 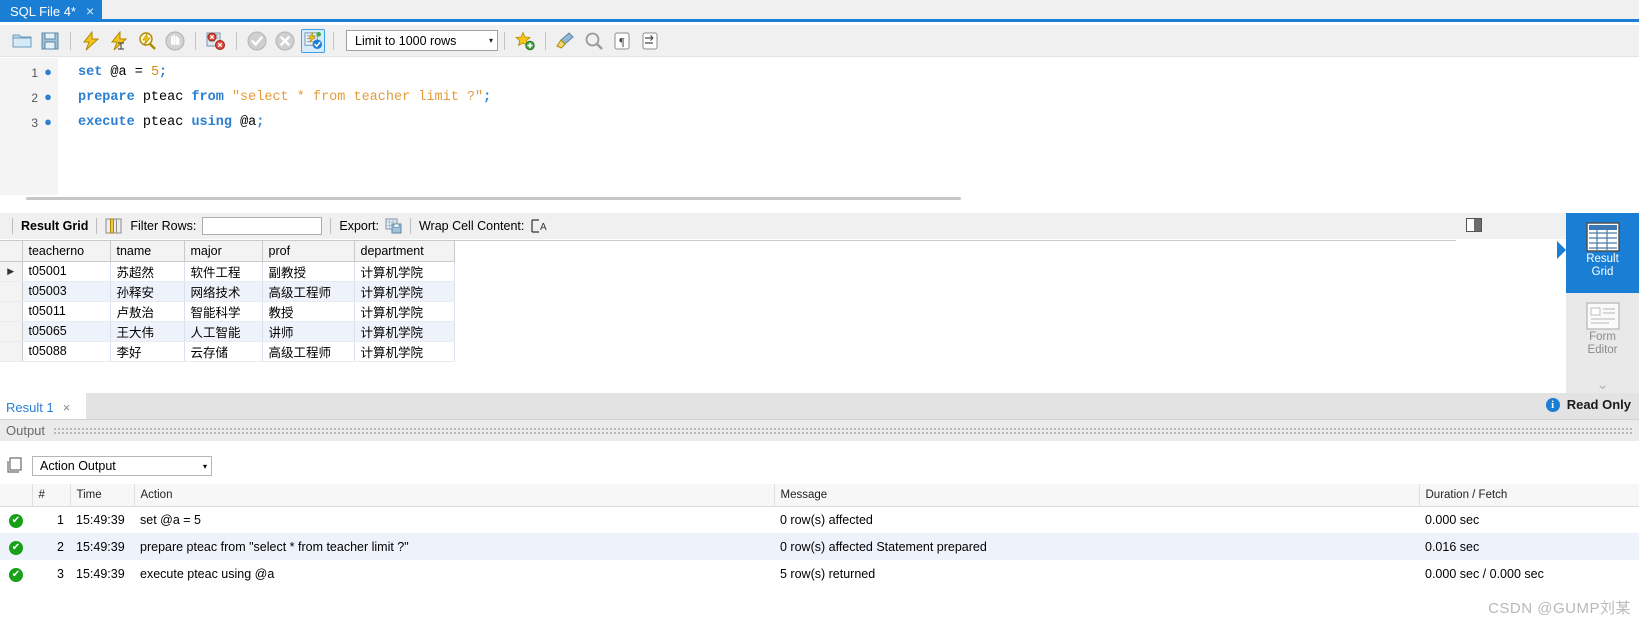 I want to click on table-row: ▶ t05001 苏超然 软件工程 副教授 计算机学院, so click(x=227, y=271).